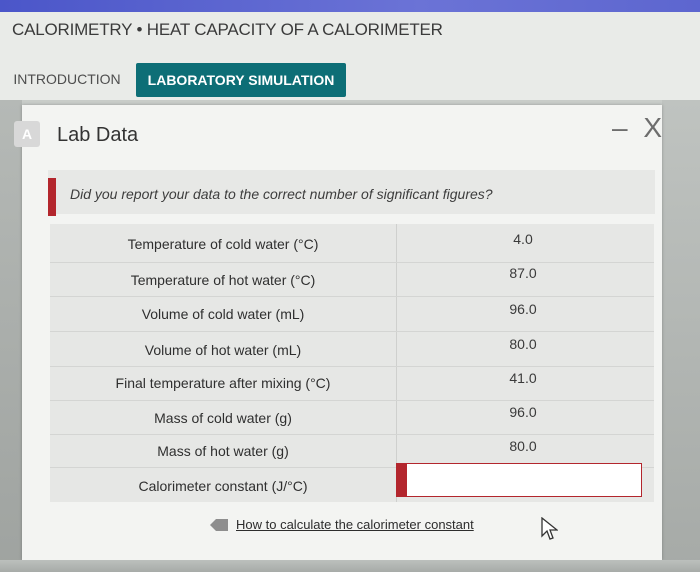  Describe the element at coordinates (524, 480) in the screenshot. I see `calorimeter-constant-input` at that location.